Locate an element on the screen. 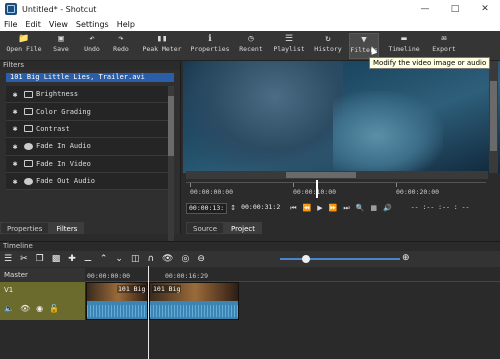 The height and width of the screenshot is (359, 500). recent-button: ◷ Recent is located at coordinates (251, 46).